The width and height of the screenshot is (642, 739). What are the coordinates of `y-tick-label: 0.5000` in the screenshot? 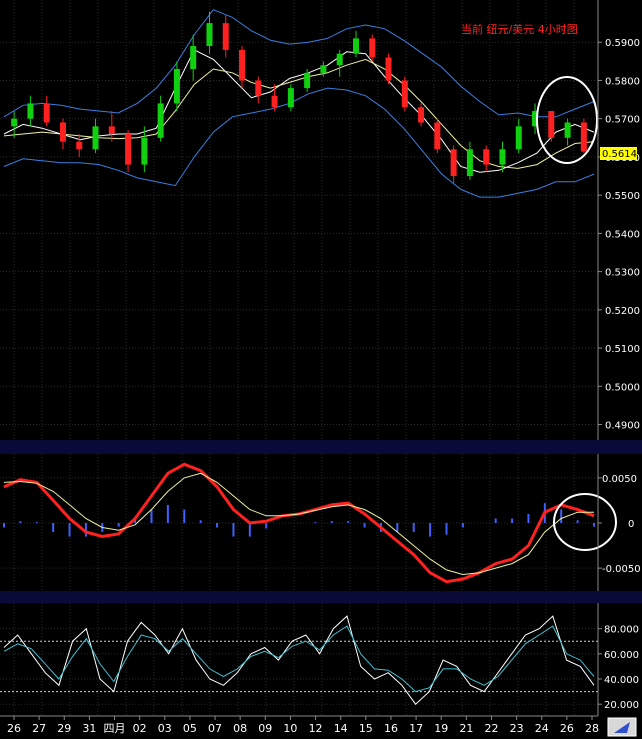 It's located at (622, 387).